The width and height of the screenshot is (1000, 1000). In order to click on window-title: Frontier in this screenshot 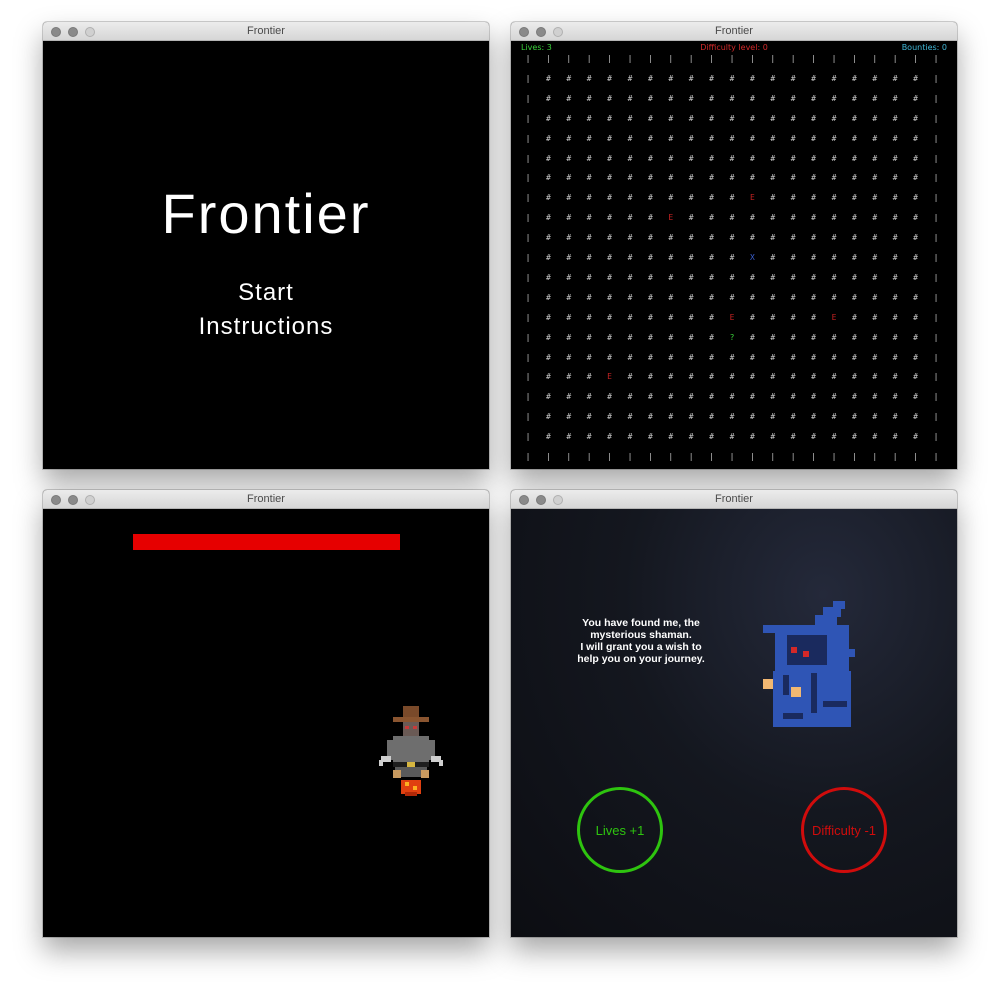, I will do `click(734, 31)`.